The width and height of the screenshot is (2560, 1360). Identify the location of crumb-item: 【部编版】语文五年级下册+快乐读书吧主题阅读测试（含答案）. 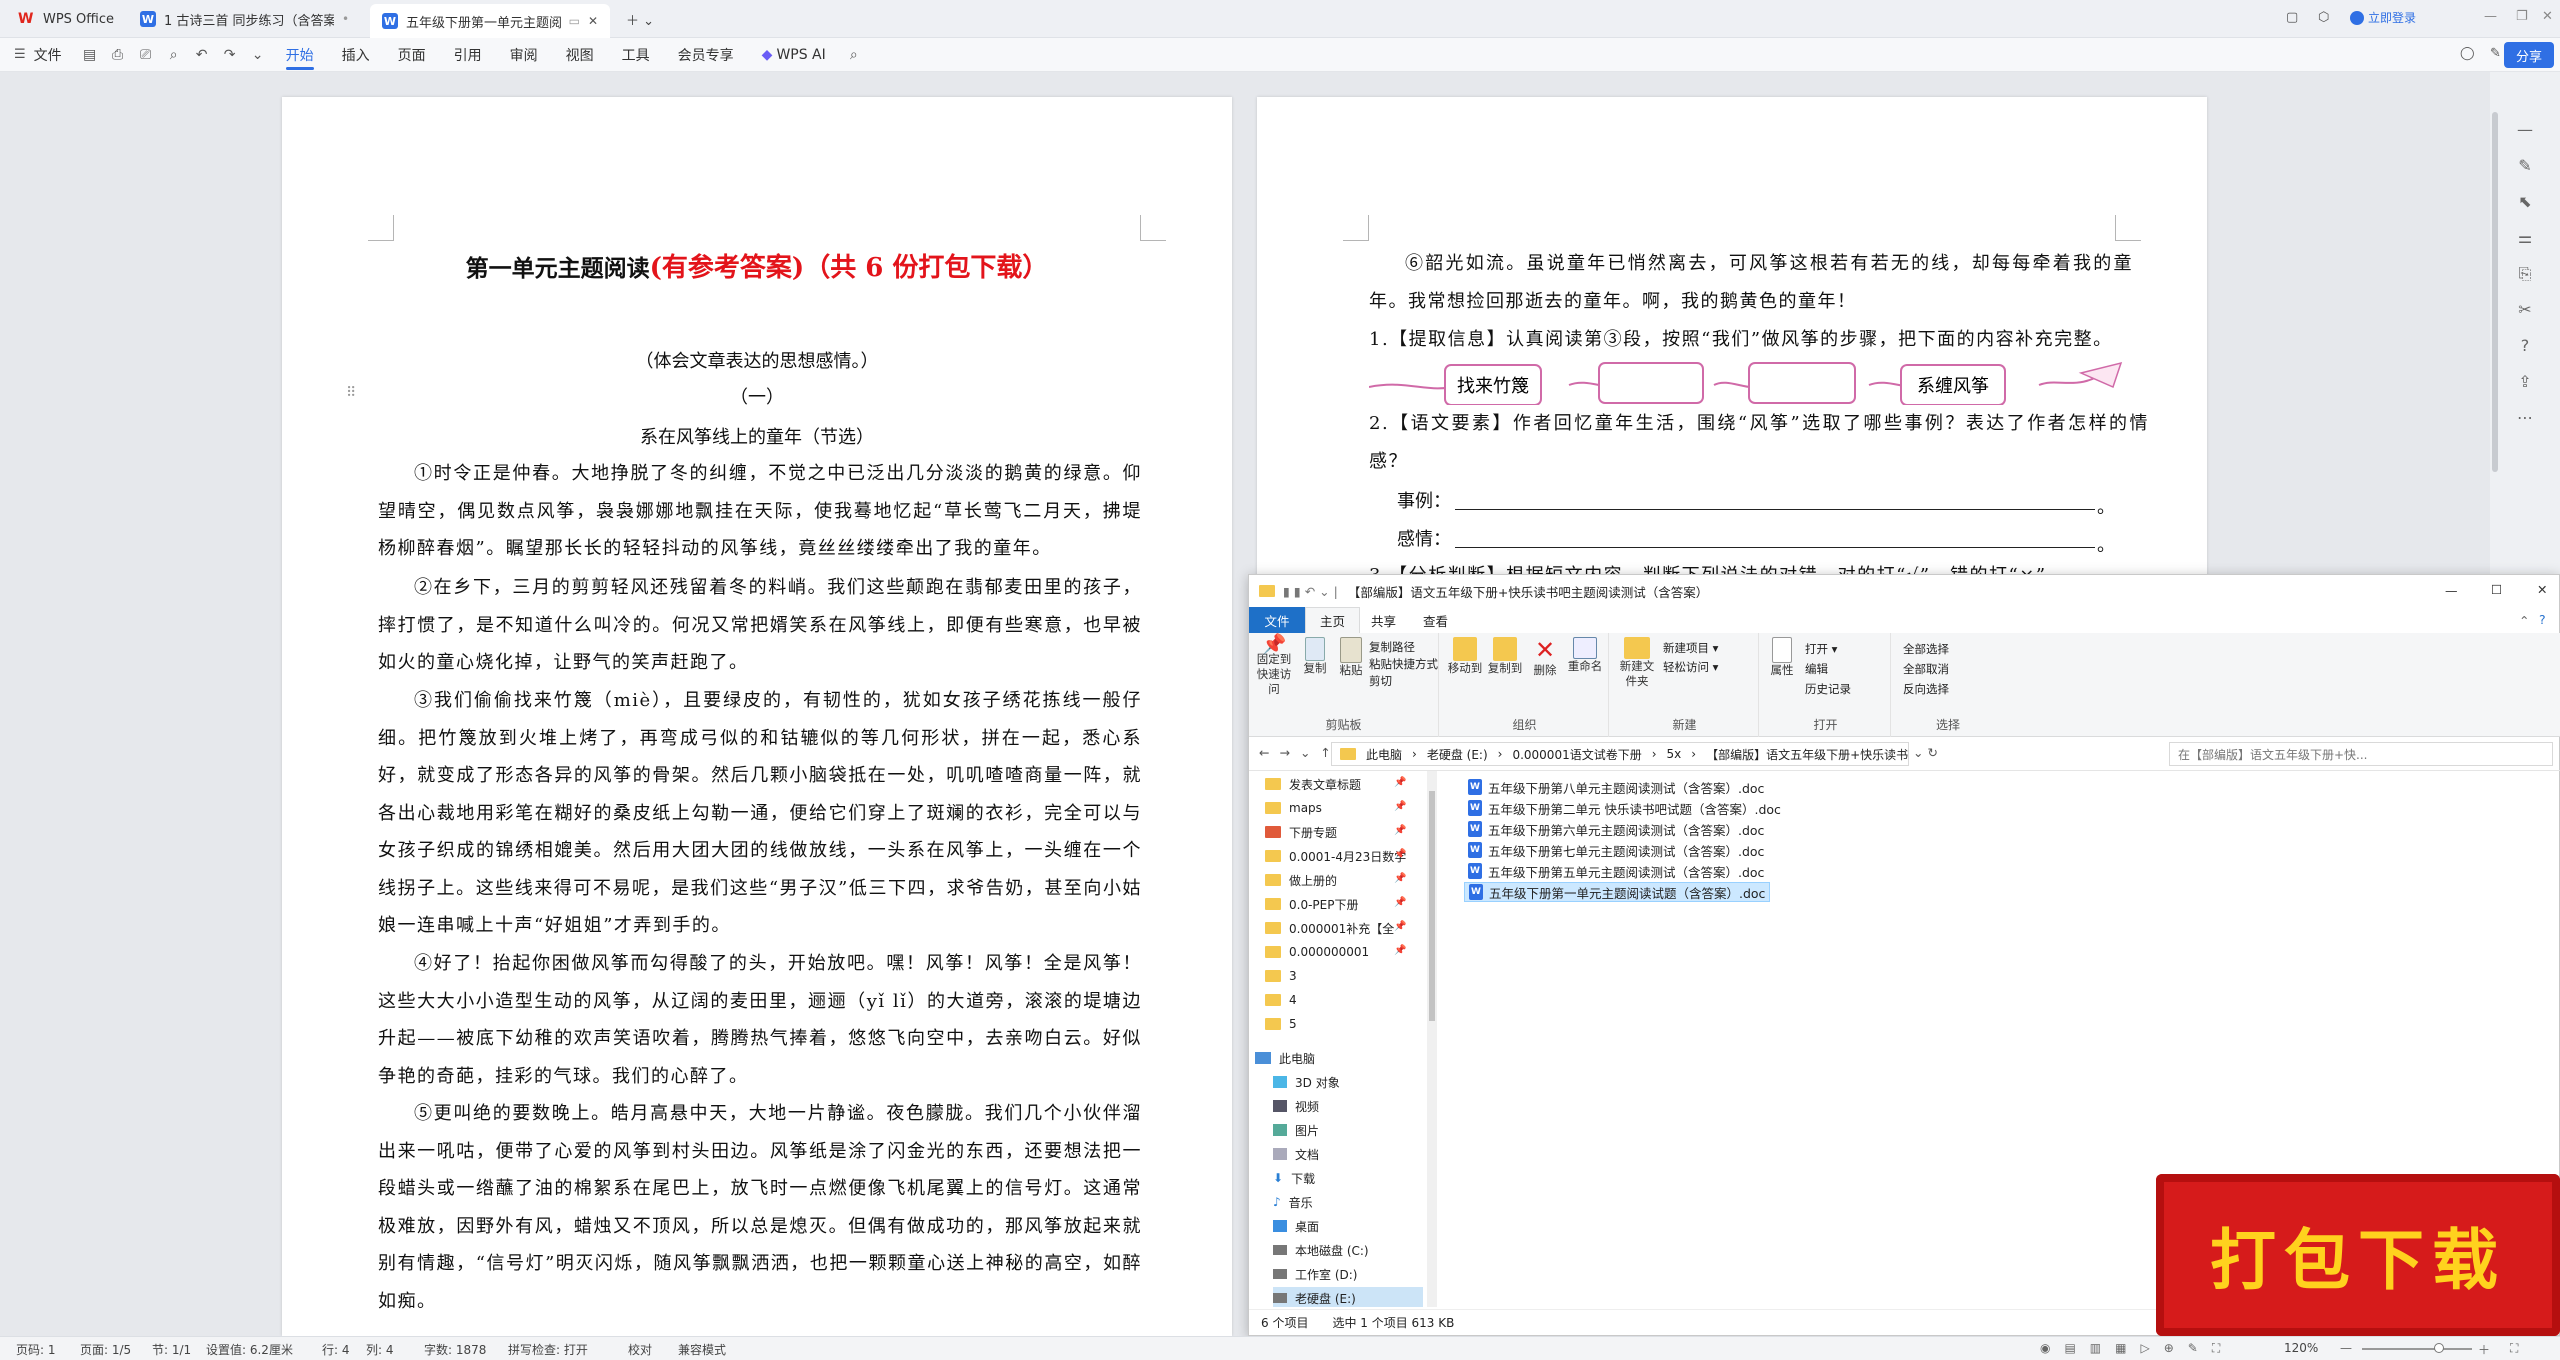
(1807, 754).